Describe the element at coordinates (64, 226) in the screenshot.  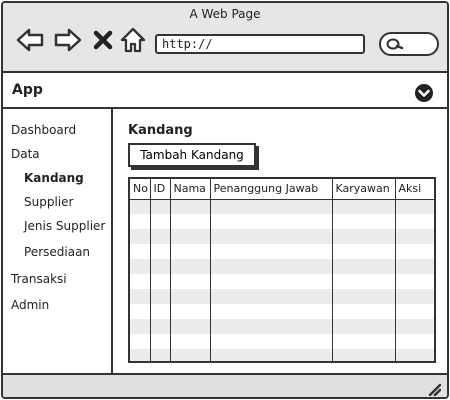
I see `sidebar-item-jenis-supplier: Jenis Supplier` at that location.